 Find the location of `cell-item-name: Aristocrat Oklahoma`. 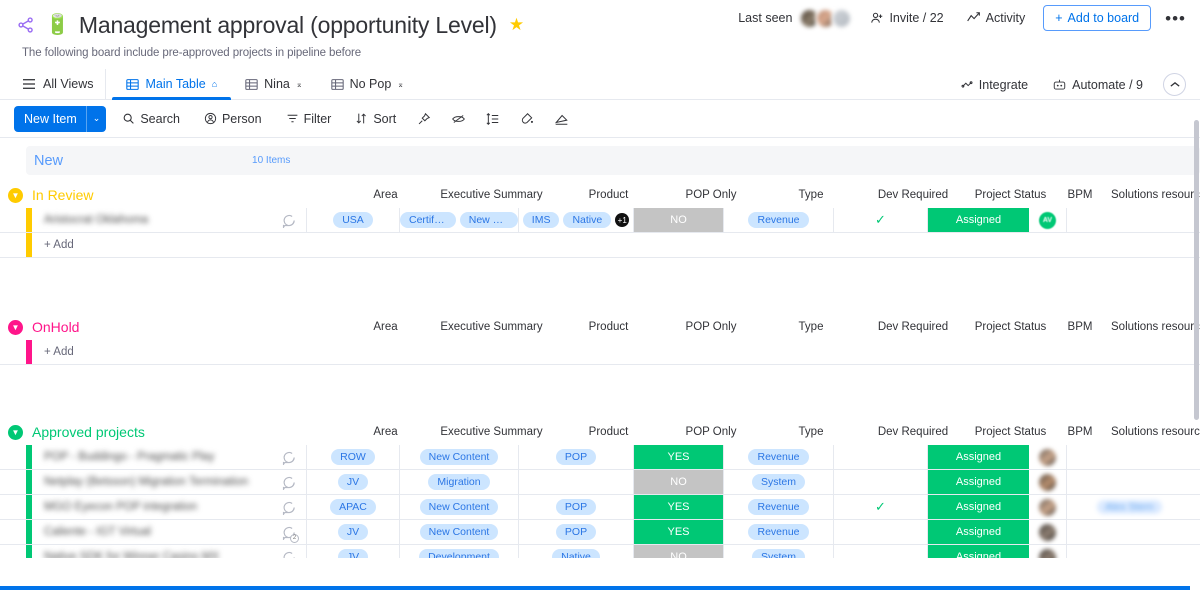

cell-item-name: Aristocrat Oklahoma is located at coordinates (169, 220).